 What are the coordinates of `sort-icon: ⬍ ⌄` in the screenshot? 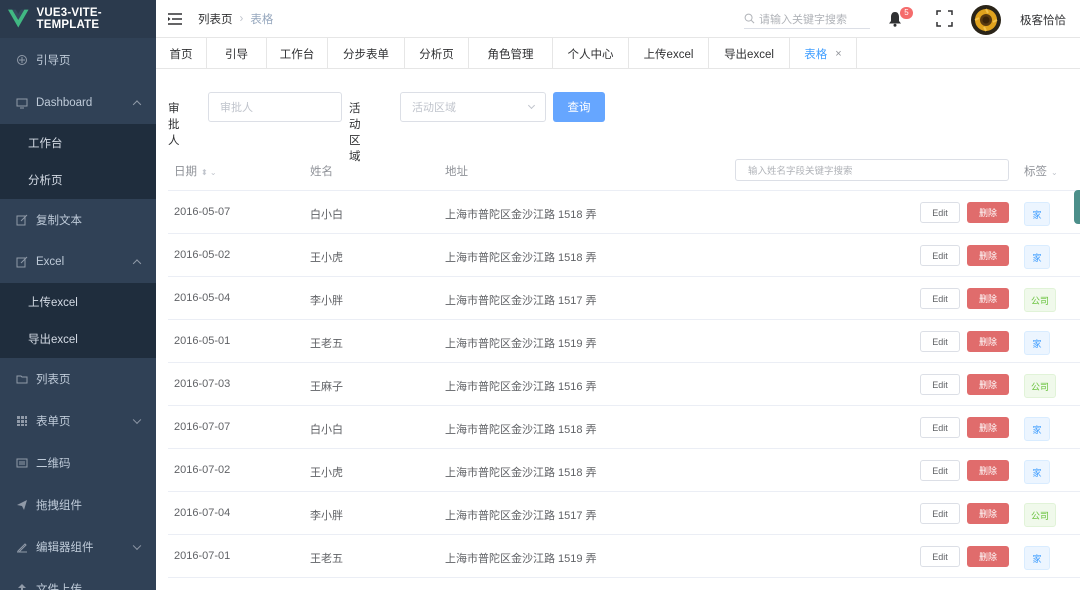 It's located at (209, 172).